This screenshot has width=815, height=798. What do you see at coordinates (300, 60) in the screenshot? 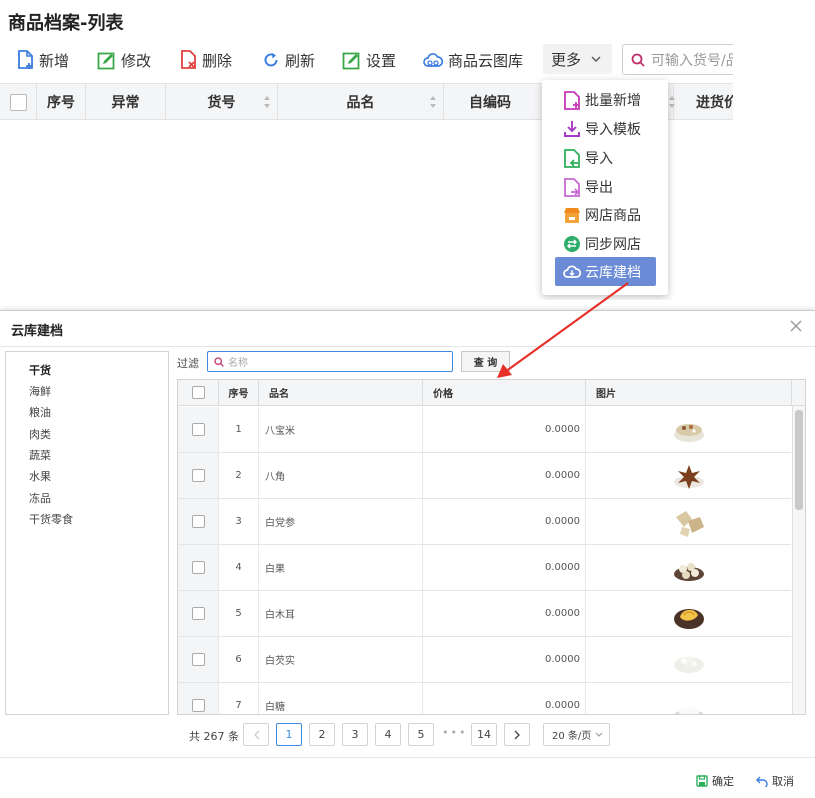
I see `refresh-label: 刷新` at bounding box center [300, 60].